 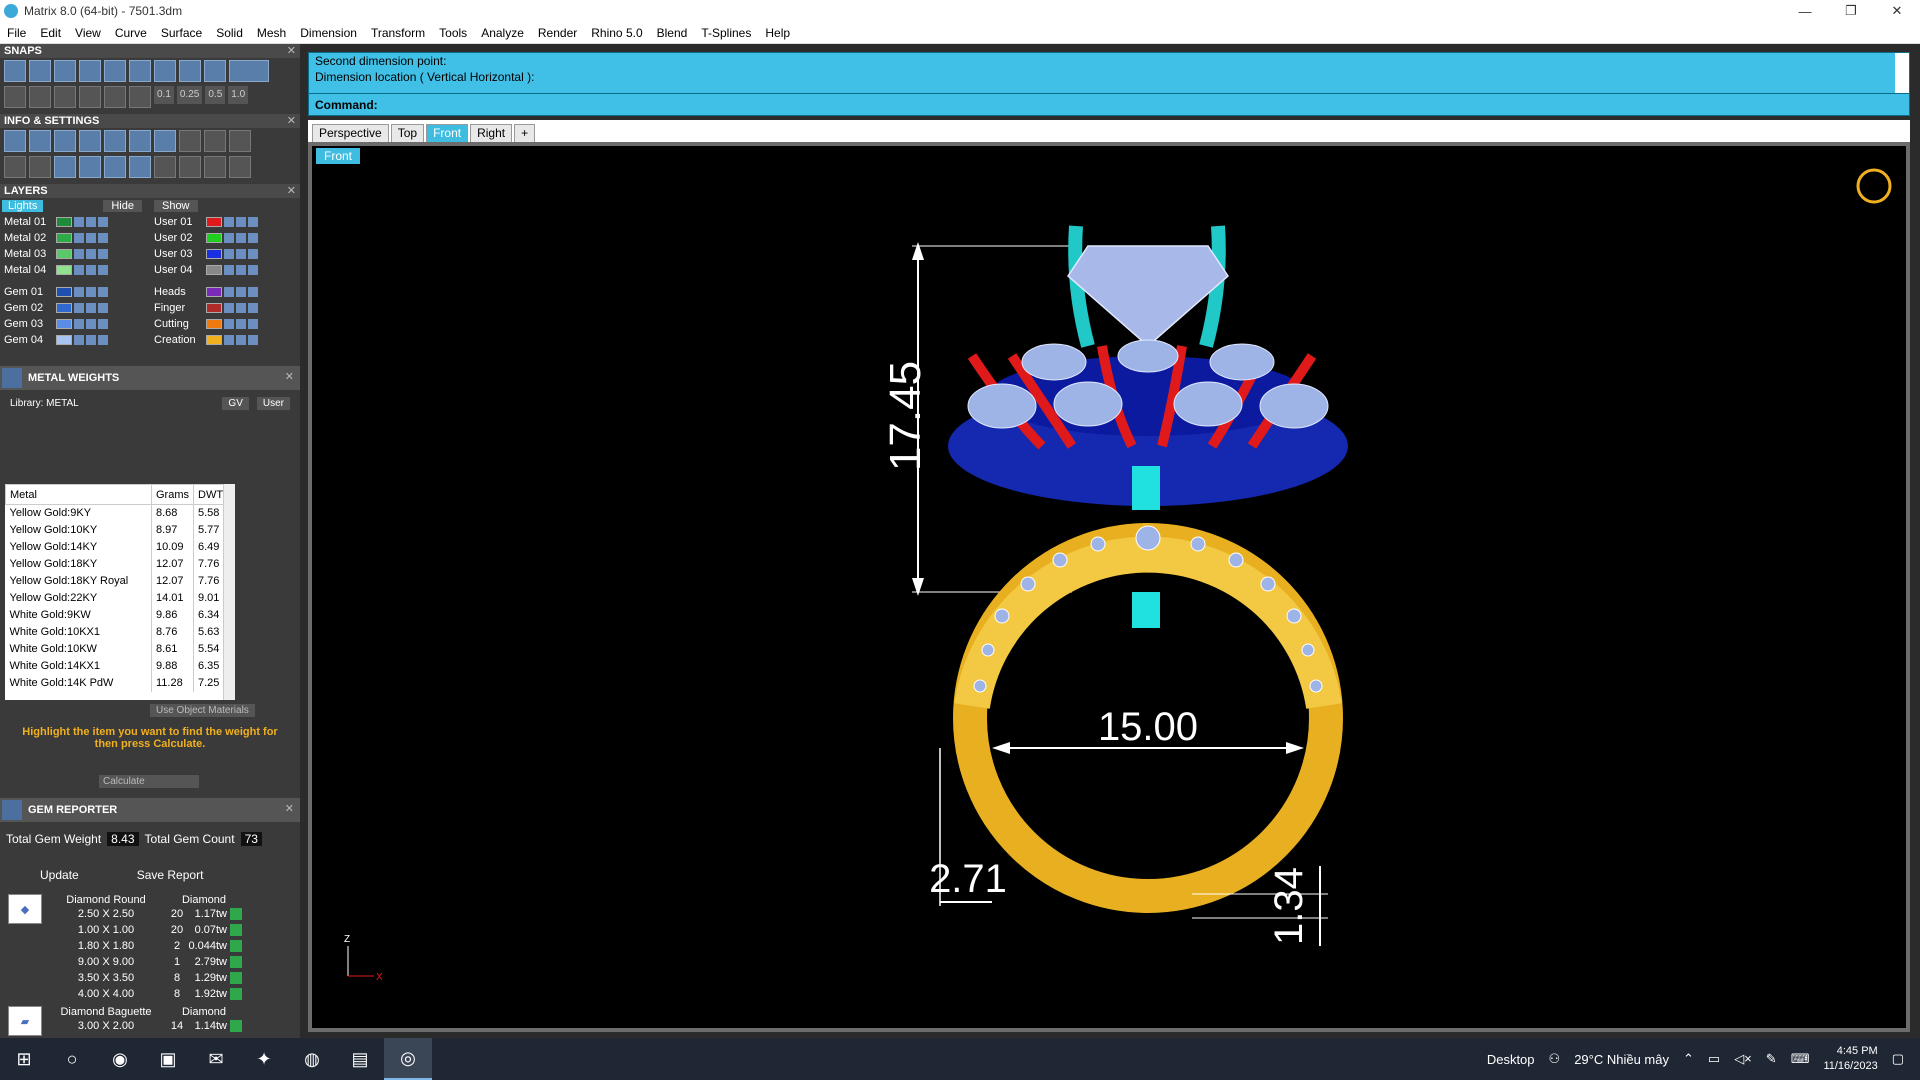 What do you see at coordinates (75, 308) in the screenshot?
I see `layer-row: Gem 02` at bounding box center [75, 308].